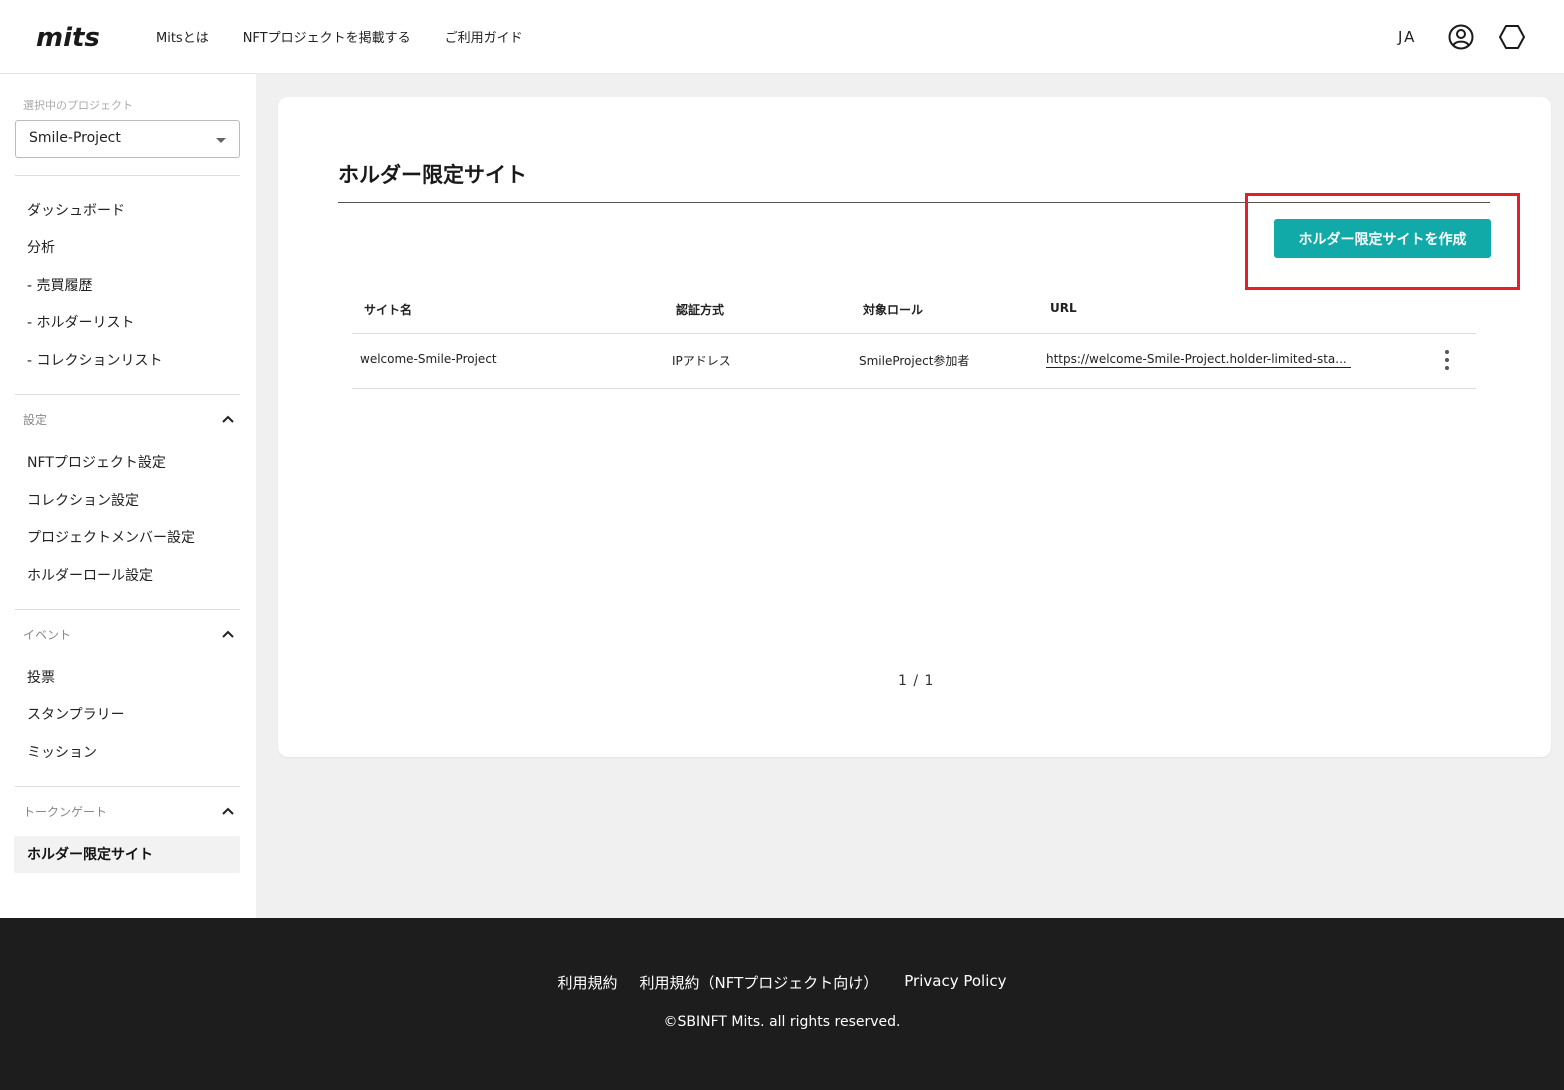 This screenshot has height=1090, width=1564. What do you see at coordinates (484, 36) in the screenshot?
I see `nav-guide: ご利用ガイド` at bounding box center [484, 36].